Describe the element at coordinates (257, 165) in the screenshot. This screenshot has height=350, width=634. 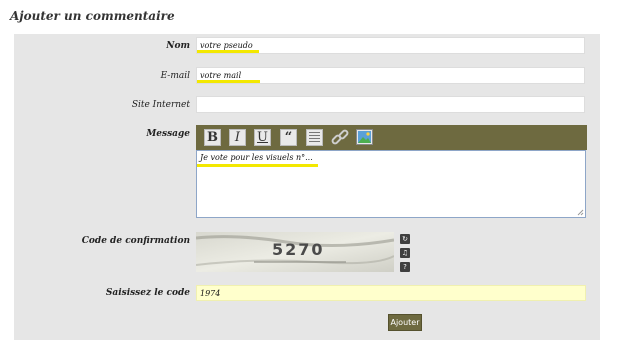
I see `message-highlight` at that location.